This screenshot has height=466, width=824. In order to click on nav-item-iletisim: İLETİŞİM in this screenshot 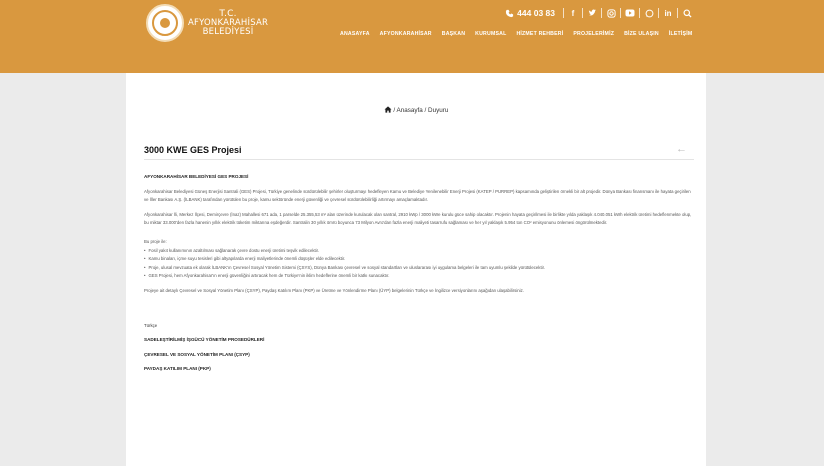, I will do `click(681, 34)`.